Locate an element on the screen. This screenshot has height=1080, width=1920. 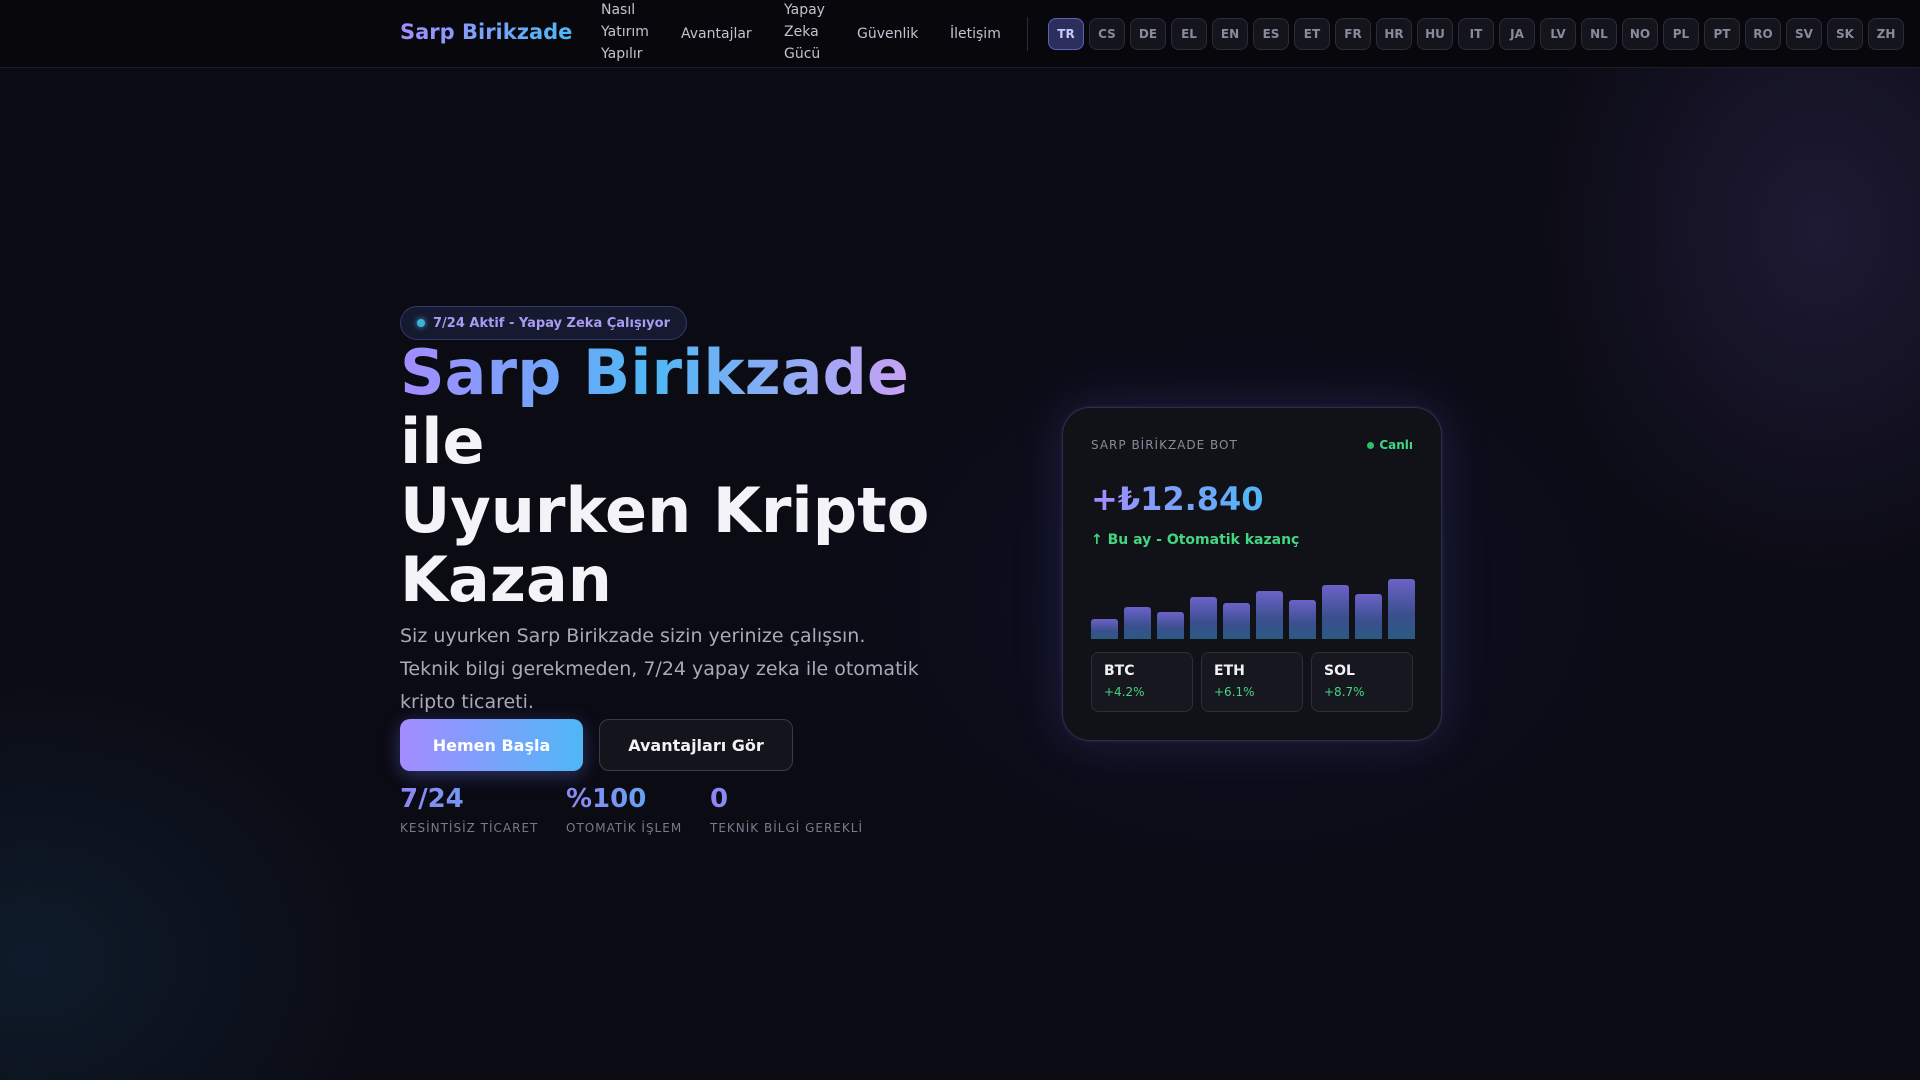
language-button-sk: SK is located at coordinates (1845, 34).